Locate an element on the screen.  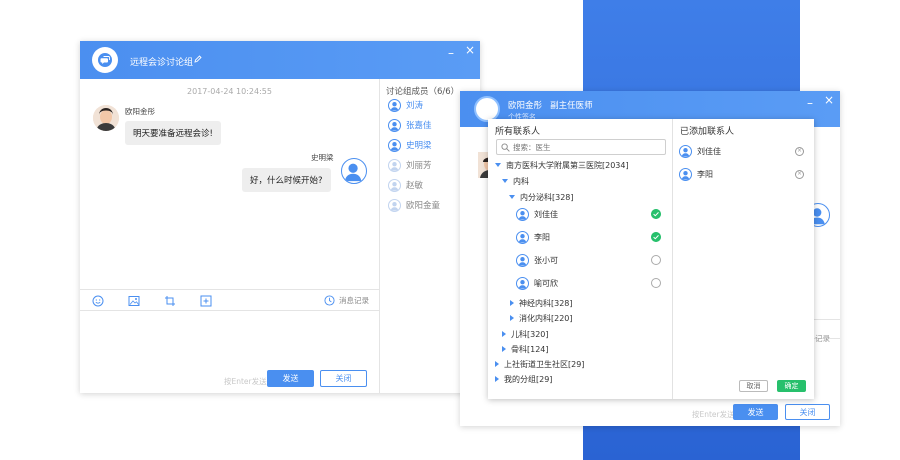
chat-bubble-logo-icon is located at coordinates (105, 60).